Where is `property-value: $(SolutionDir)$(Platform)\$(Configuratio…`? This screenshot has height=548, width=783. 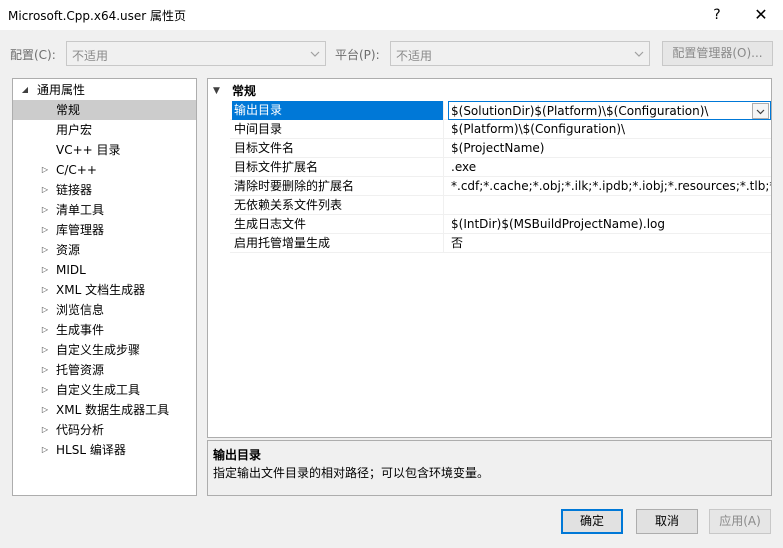 property-value: $(SolutionDir)$(Platform)\$(Configuratio… is located at coordinates (609, 110).